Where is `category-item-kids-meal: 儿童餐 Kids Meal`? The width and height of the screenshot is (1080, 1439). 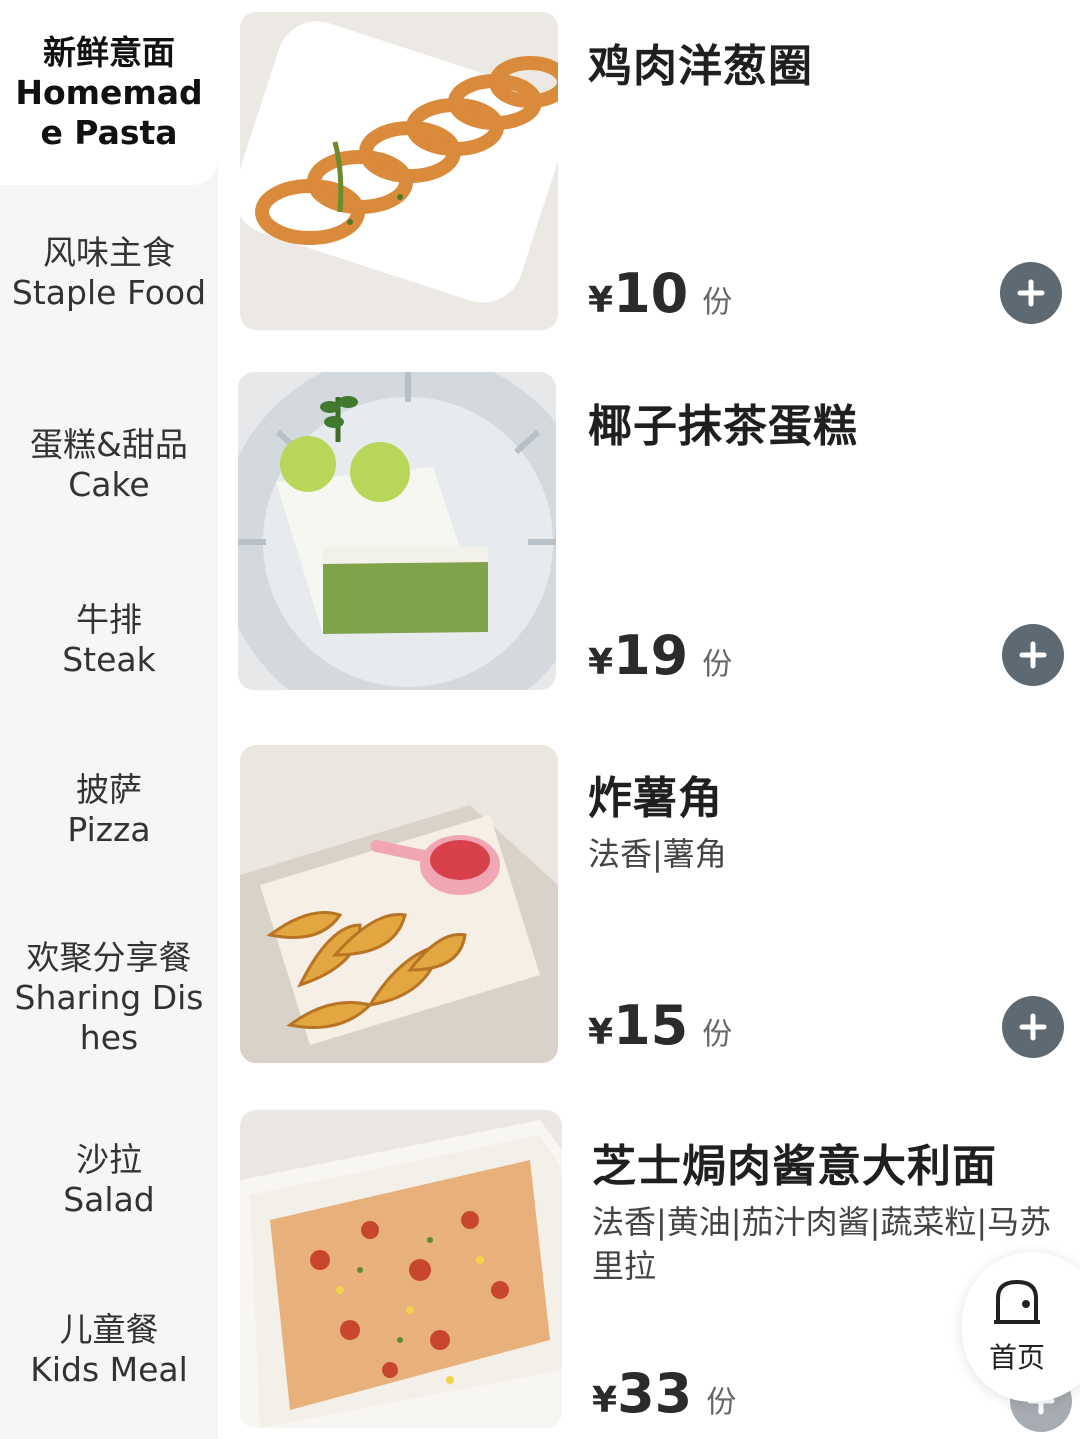
category-item-kids-meal: 儿童餐 Kids Meal is located at coordinates (109, 1350).